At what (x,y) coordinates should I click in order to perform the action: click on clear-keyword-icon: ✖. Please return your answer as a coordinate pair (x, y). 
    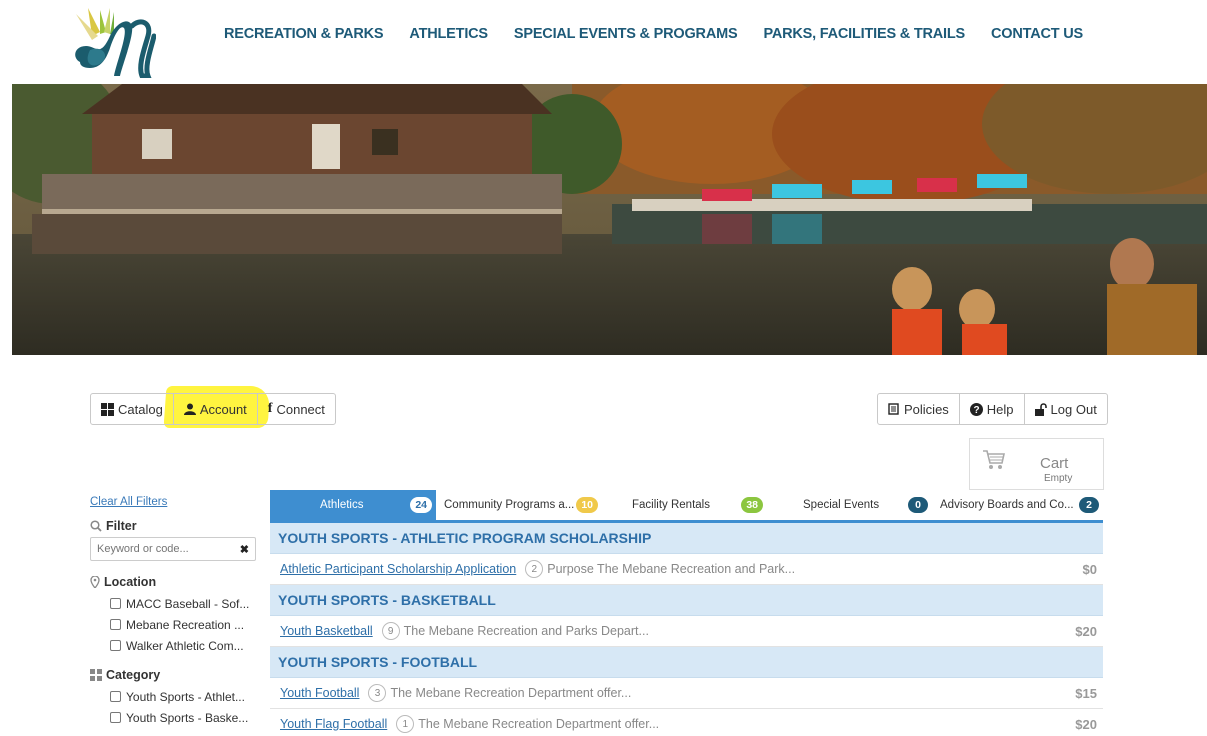
    Looking at the image, I should click on (244, 549).